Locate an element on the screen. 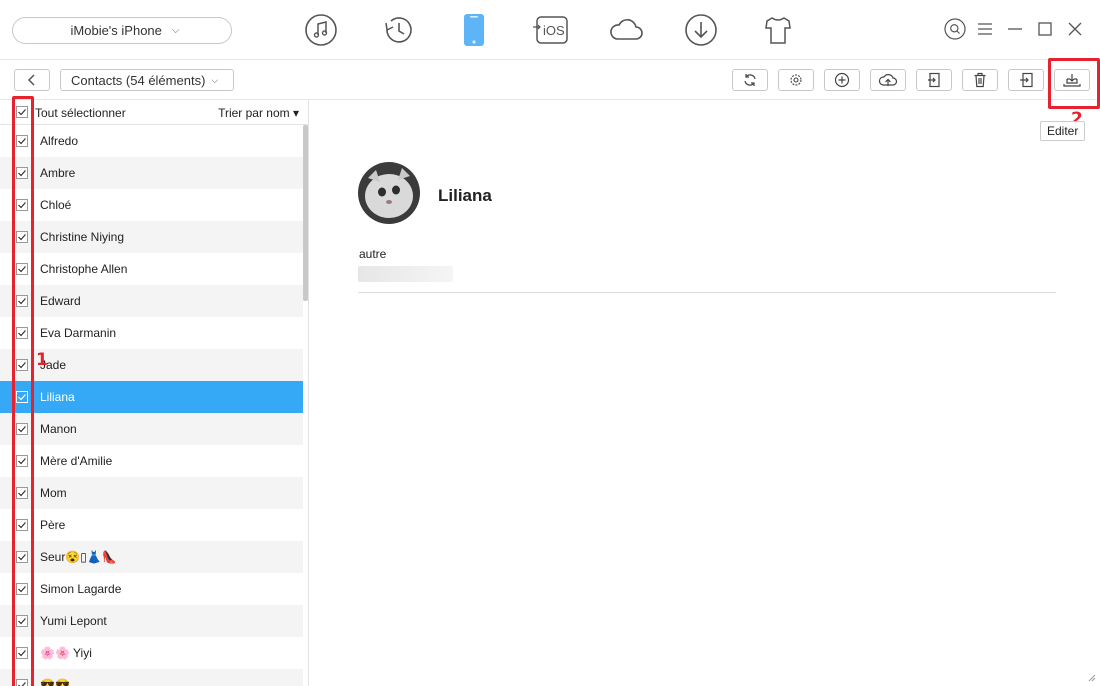  ios-transfer-icon: iOS is located at coordinates (551, 30).